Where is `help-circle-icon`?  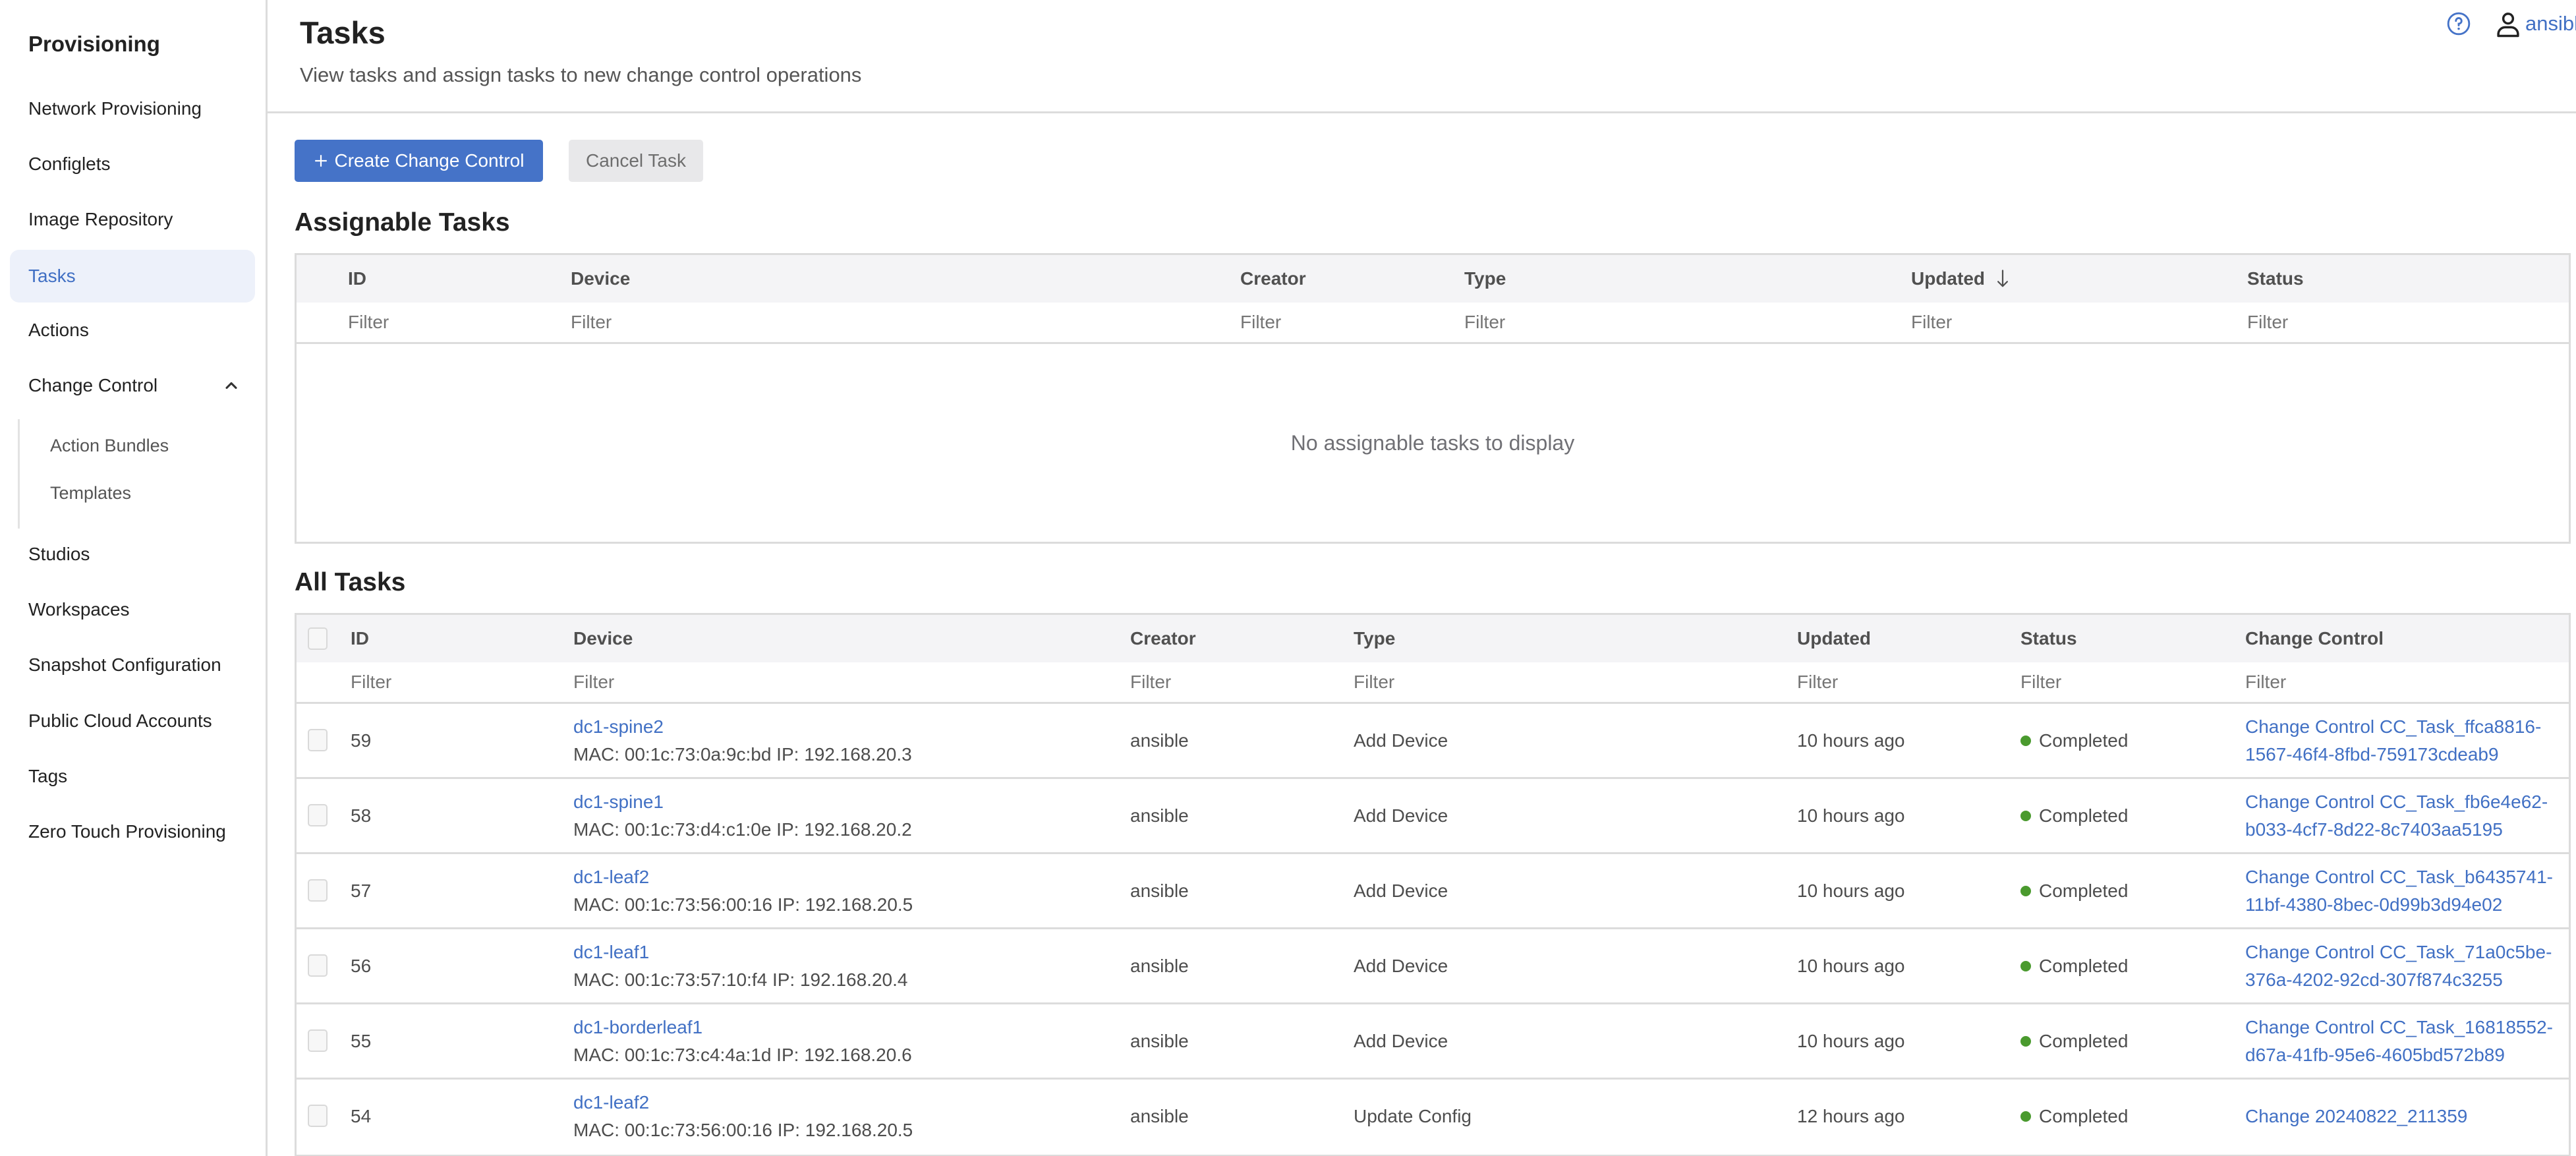 help-circle-icon is located at coordinates (2459, 23).